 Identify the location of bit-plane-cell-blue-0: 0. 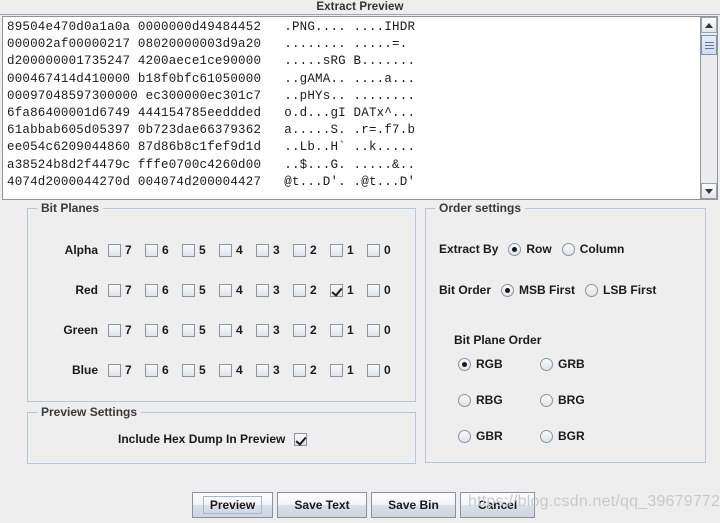
(385, 370).